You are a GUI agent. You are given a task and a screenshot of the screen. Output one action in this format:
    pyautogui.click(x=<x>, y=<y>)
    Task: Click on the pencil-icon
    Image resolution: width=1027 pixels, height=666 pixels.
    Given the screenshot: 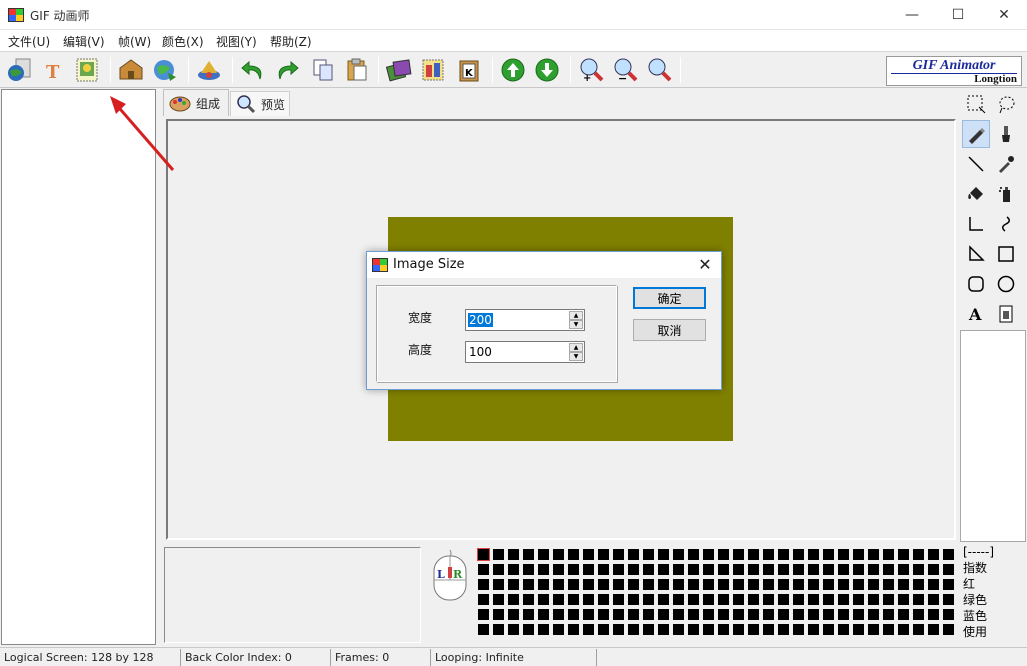 What is the action you would take?
    pyautogui.click(x=976, y=134)
    